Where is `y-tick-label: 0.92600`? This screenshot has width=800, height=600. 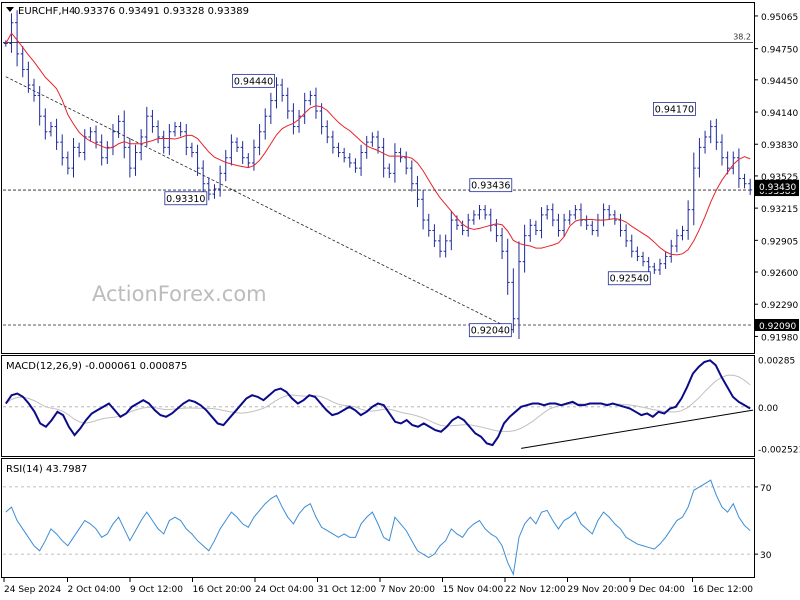
y-tick-label: 0.92600 is located at coordinates (779, 274).